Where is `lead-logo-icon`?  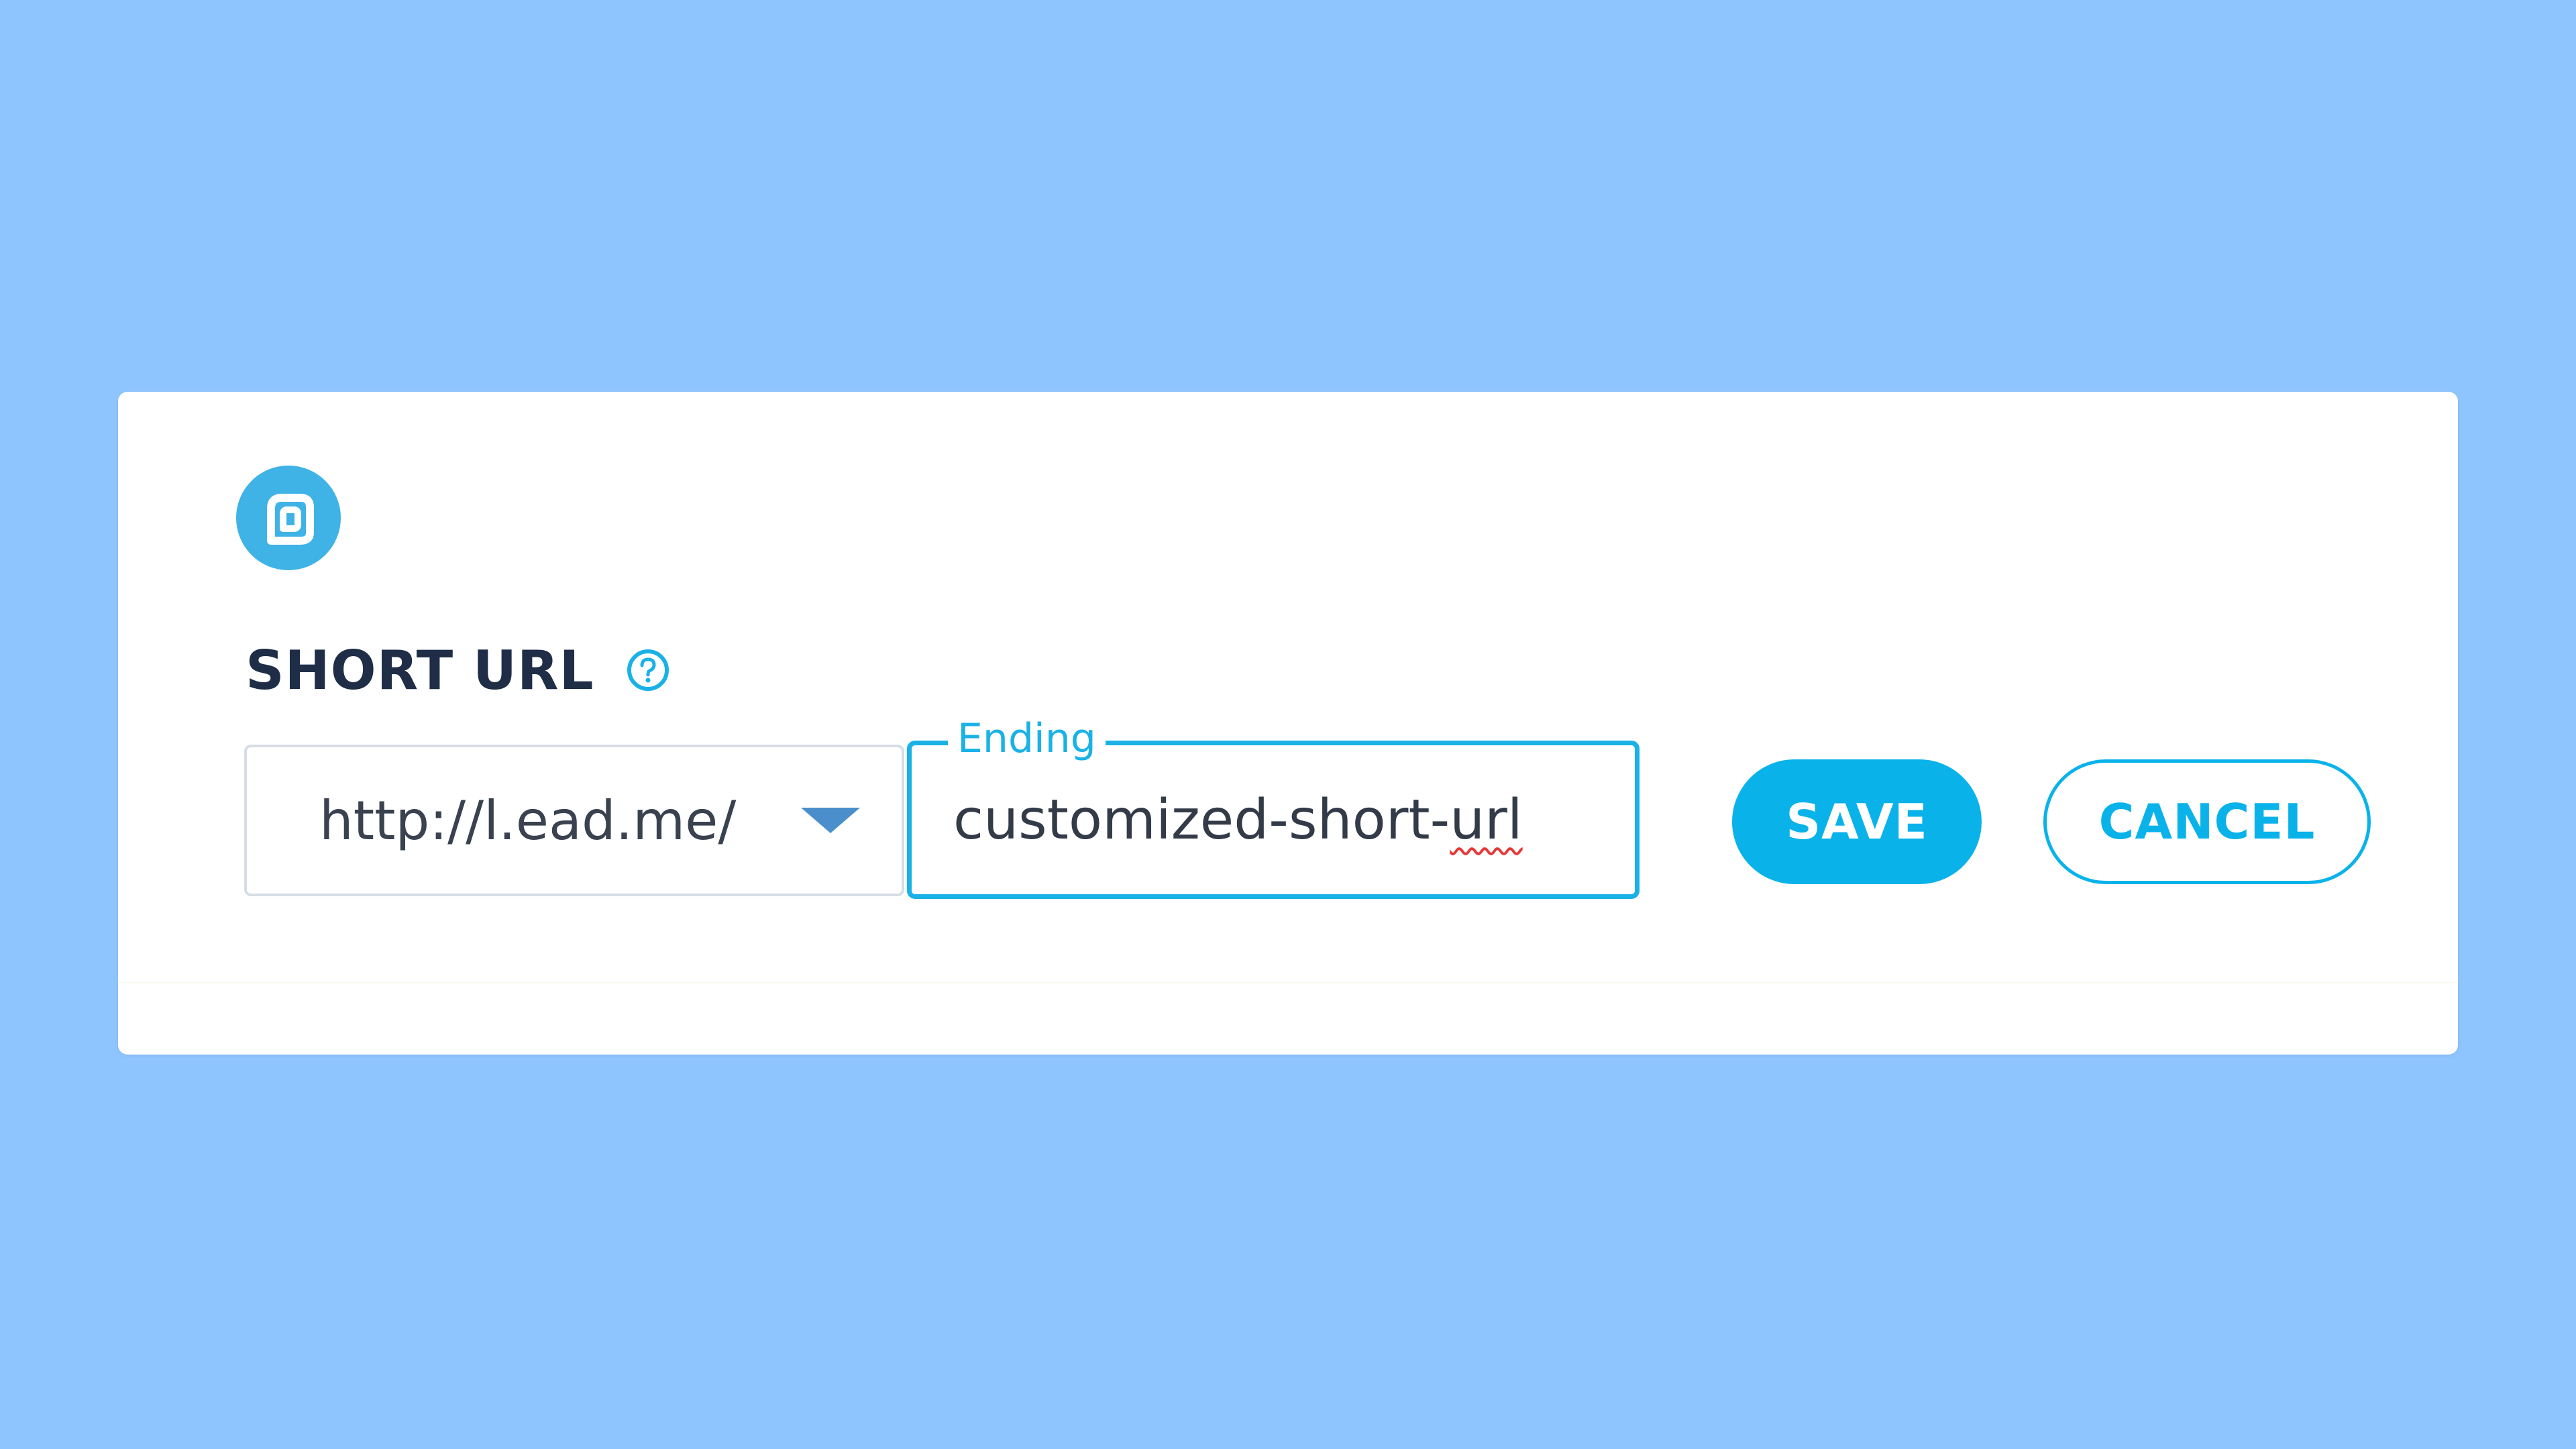
lead-logo-icon is located at coordinates (288, 518).